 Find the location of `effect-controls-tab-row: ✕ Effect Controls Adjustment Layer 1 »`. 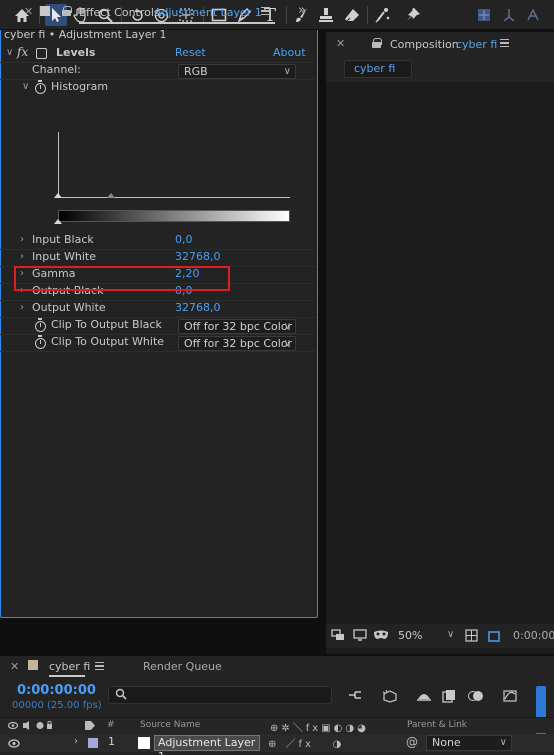

effect-controls-tab-row: ✕ Effect Controls Adjustment Layer 1 » is located at coordinates (277, 12).